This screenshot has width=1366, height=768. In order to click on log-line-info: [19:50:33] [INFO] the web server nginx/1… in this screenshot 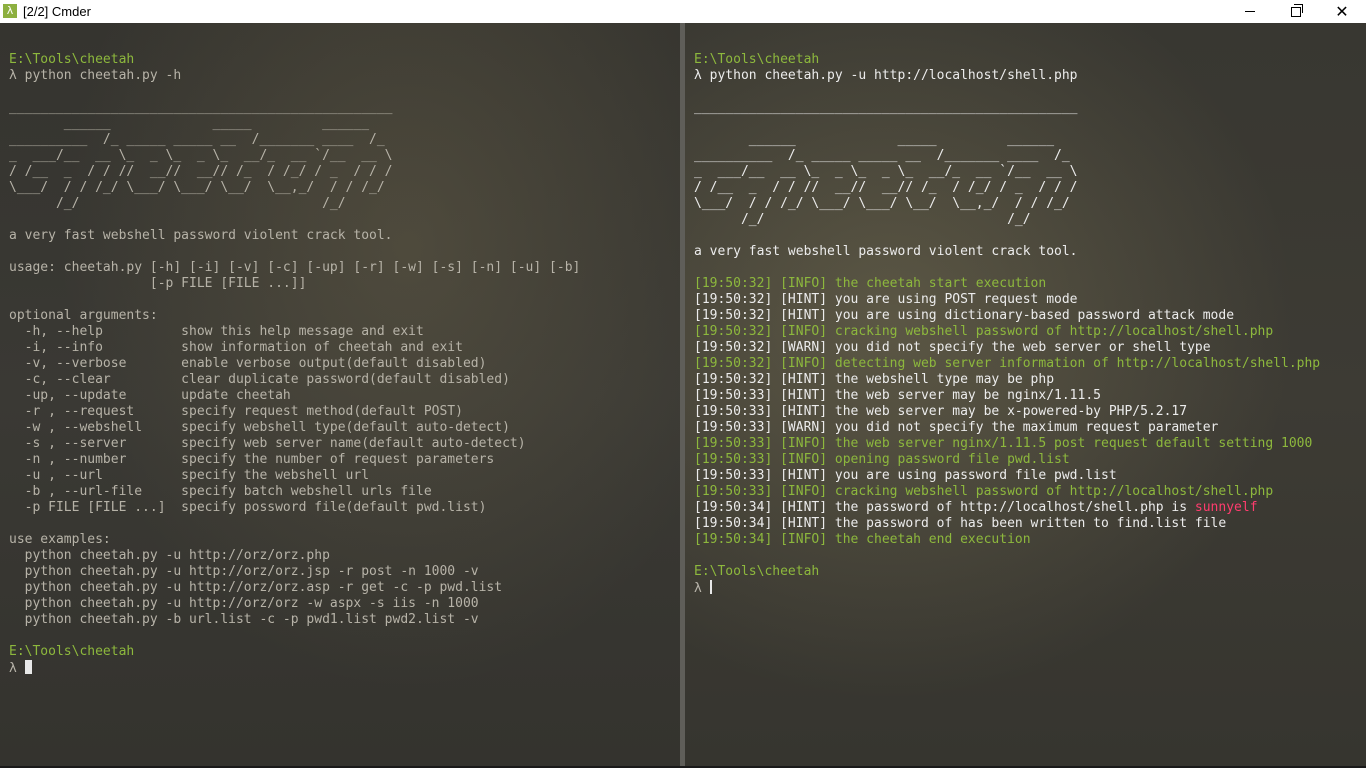, I will do `click(1003, 443)`.